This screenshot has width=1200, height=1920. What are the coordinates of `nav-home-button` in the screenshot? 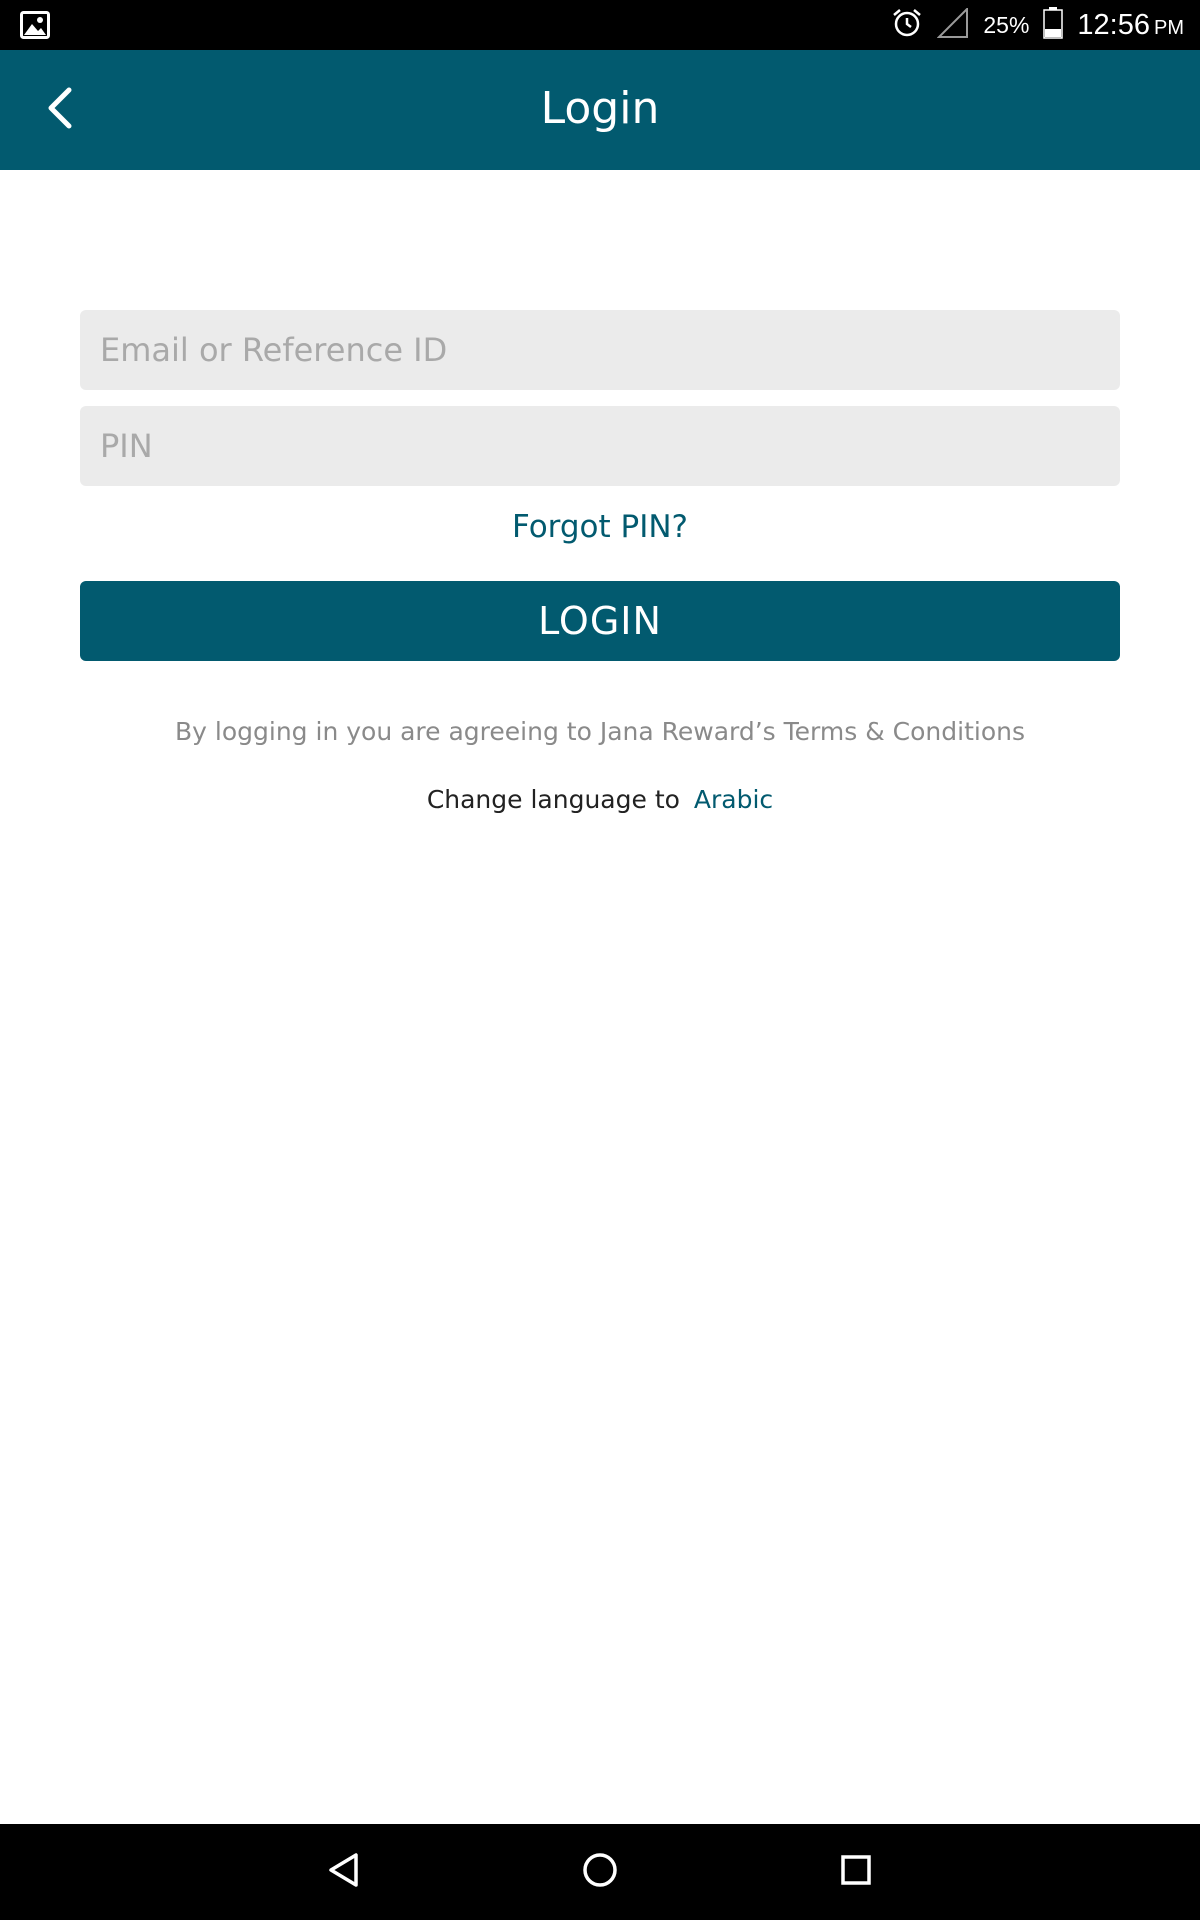 It's located at (600, 1872).